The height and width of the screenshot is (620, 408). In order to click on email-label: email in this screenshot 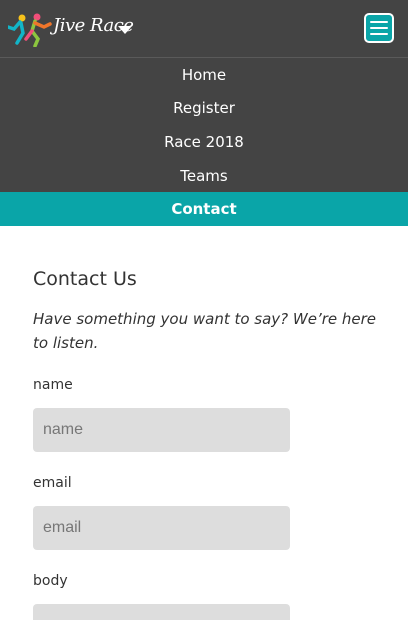, I will do `click(52, 483)`.